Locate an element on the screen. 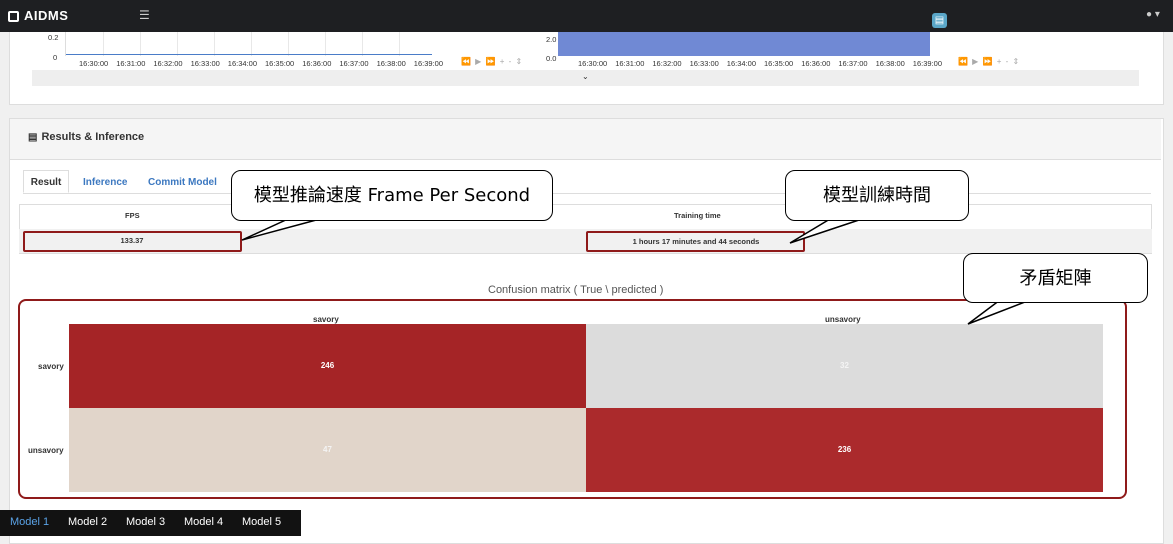  callout-confusion-text: 矛盾矩陣 is located at coordinates (1055, 278).